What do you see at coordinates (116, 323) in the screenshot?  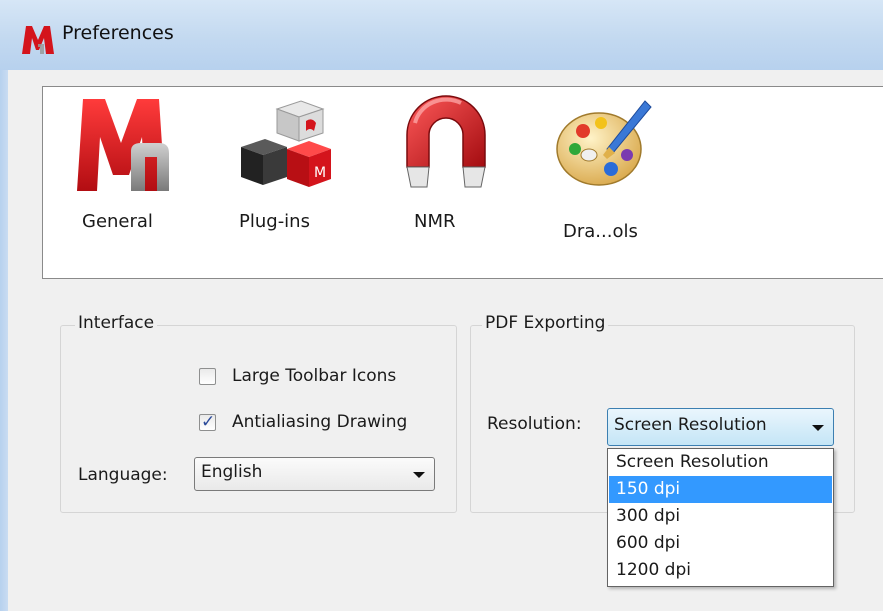 I see `interface-group-title: Interface` at bounding box center [116, 323].